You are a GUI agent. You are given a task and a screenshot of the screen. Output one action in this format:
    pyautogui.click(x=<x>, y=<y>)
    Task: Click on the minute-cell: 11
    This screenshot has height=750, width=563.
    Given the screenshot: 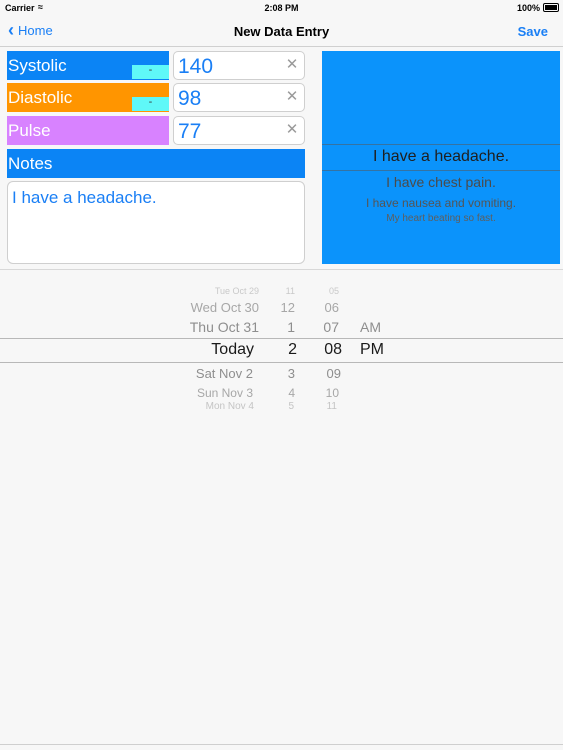 What is the action you would take?
    pyautogui.click(x=331, y=406)
    